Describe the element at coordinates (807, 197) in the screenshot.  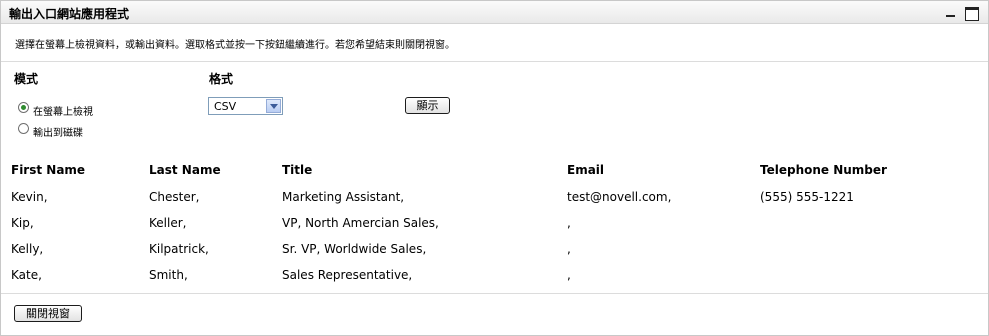
I see `cell-telephone: (555) 555-1221` at that location.